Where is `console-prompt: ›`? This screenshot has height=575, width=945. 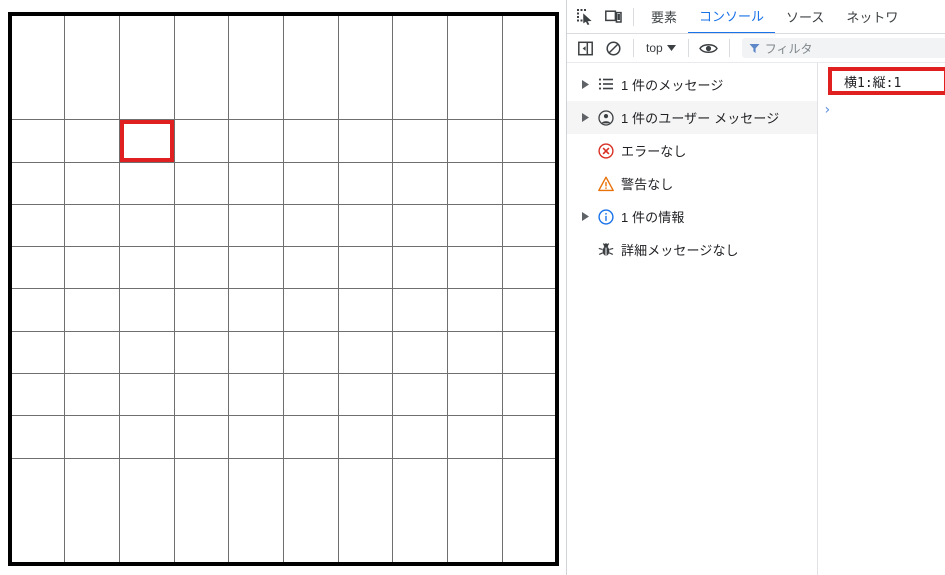 console-prompt: › is located at coordinates (827, 110).